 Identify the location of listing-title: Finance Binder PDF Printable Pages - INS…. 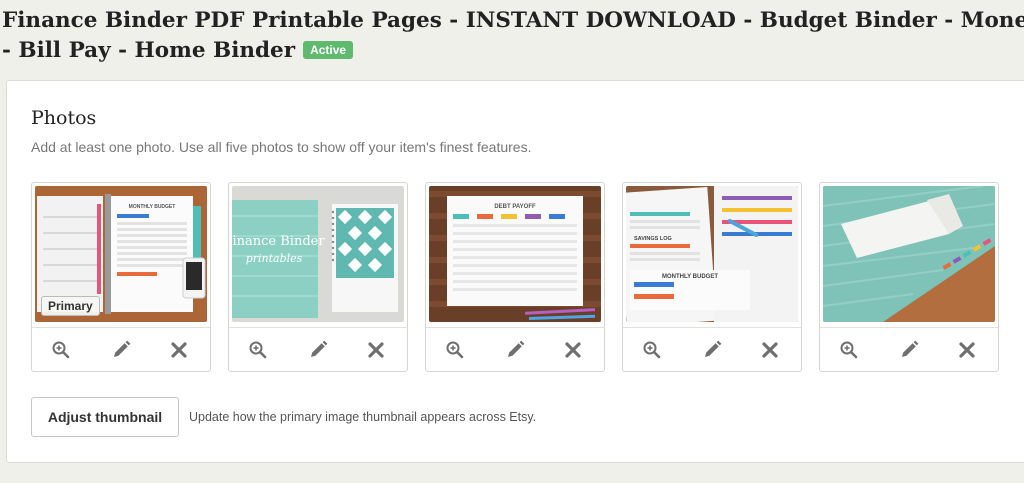
(513, 36).